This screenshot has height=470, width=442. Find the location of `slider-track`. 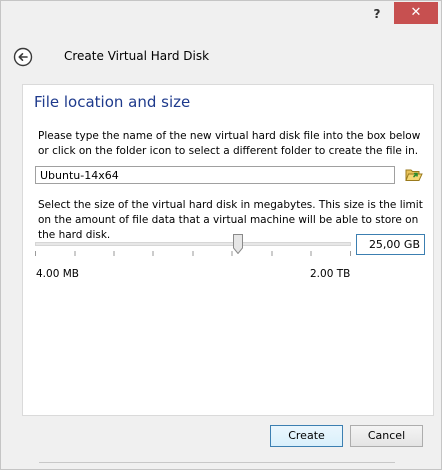

slider-track is located at coordinates (193, 244).